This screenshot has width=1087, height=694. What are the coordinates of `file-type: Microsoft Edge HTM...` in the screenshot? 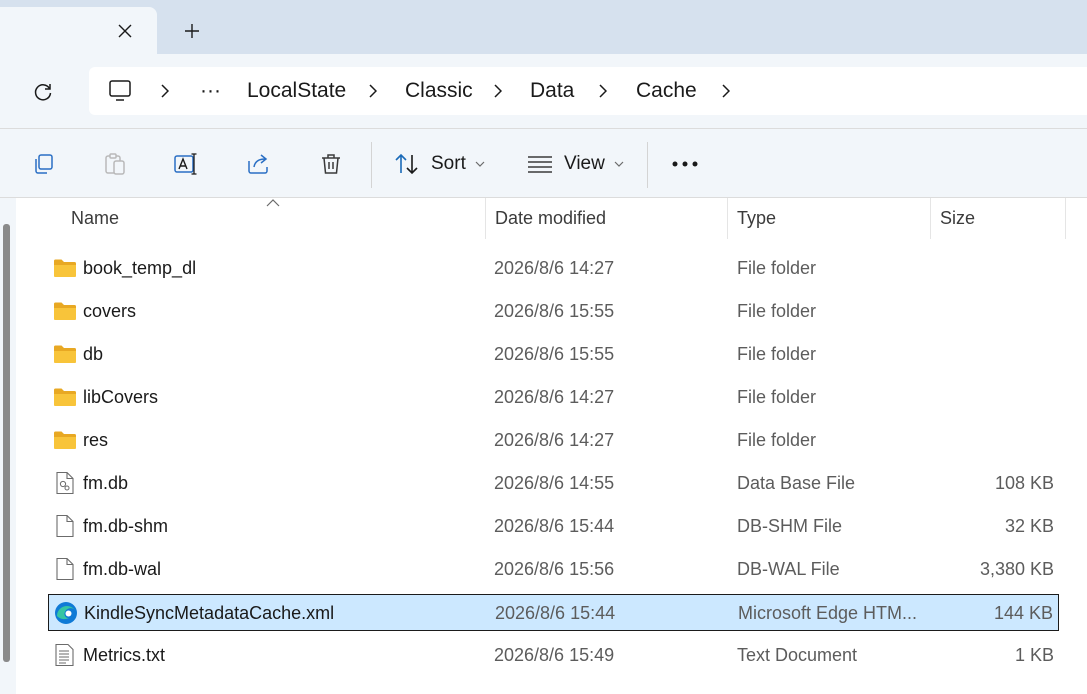 It's located at (828, 613).